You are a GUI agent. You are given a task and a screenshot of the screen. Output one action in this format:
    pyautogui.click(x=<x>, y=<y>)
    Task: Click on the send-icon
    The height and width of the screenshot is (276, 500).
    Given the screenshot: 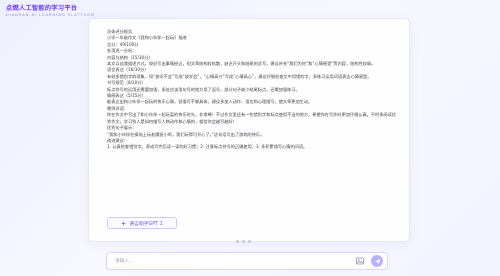 What is the action you would take?
    pyautogui.click(x=377, y=261)
    